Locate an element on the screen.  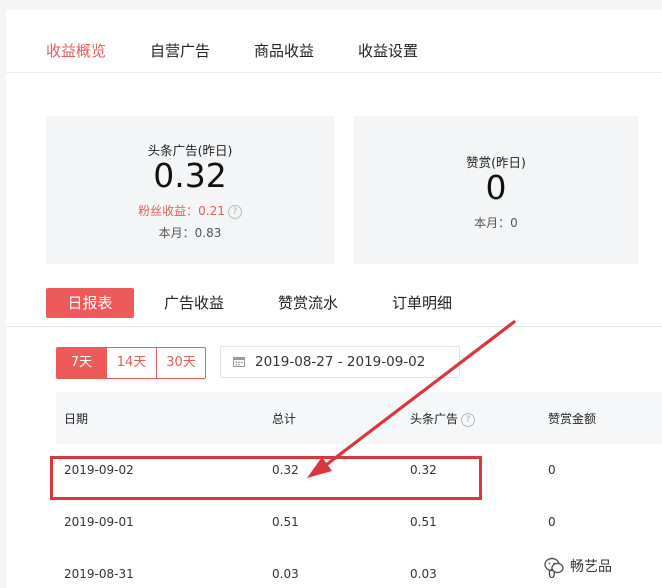
column-header-total: 总计 is located at coordinates (284, 419).